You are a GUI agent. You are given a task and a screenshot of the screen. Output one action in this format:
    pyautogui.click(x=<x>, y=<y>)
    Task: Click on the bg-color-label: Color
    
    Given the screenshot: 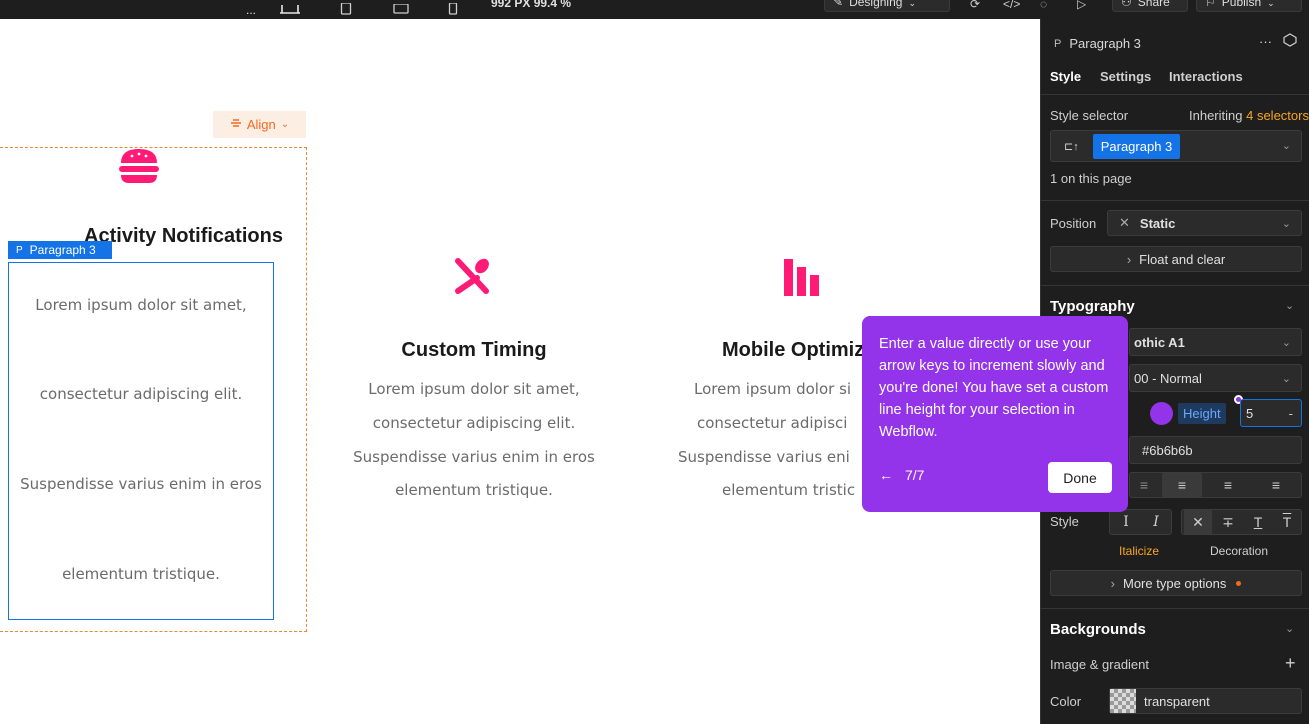 What is the action you would take?
    pyautogui.click(x=1066, y=701)
    